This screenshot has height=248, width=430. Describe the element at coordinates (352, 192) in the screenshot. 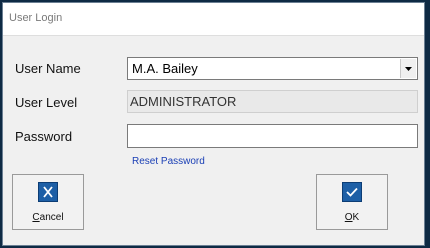

I see `check-icon` at that location.